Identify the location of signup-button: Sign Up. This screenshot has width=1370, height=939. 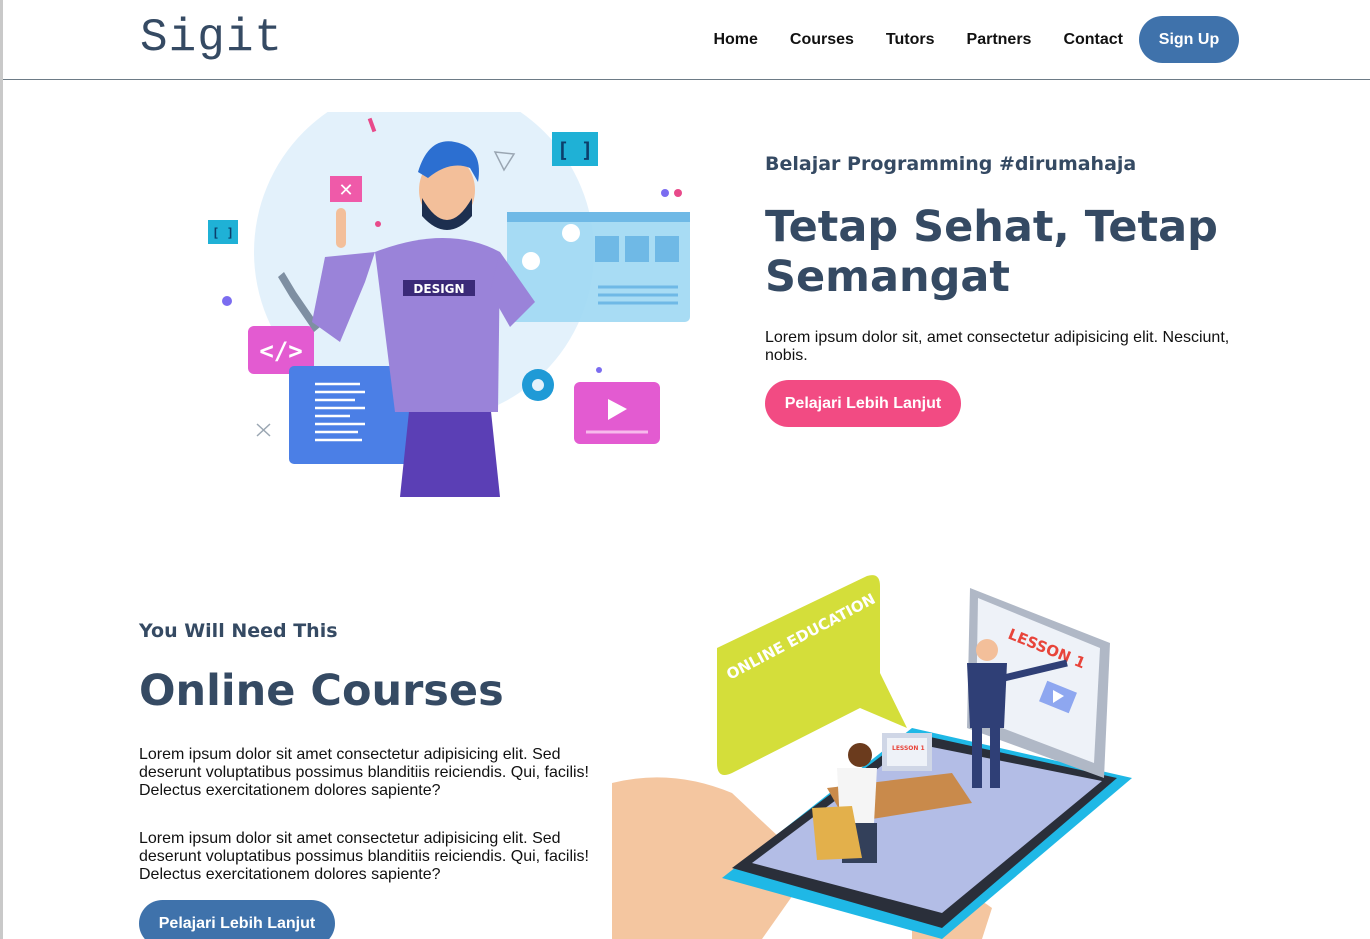
(1189, 39).